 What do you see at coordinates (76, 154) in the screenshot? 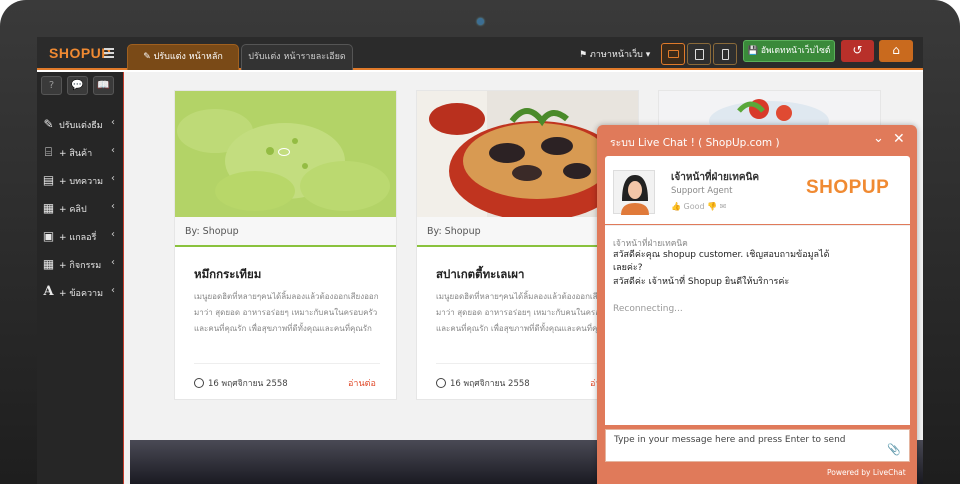
I see `sidebar-item-label: + สินค้า` at bounding box center [76, 154].